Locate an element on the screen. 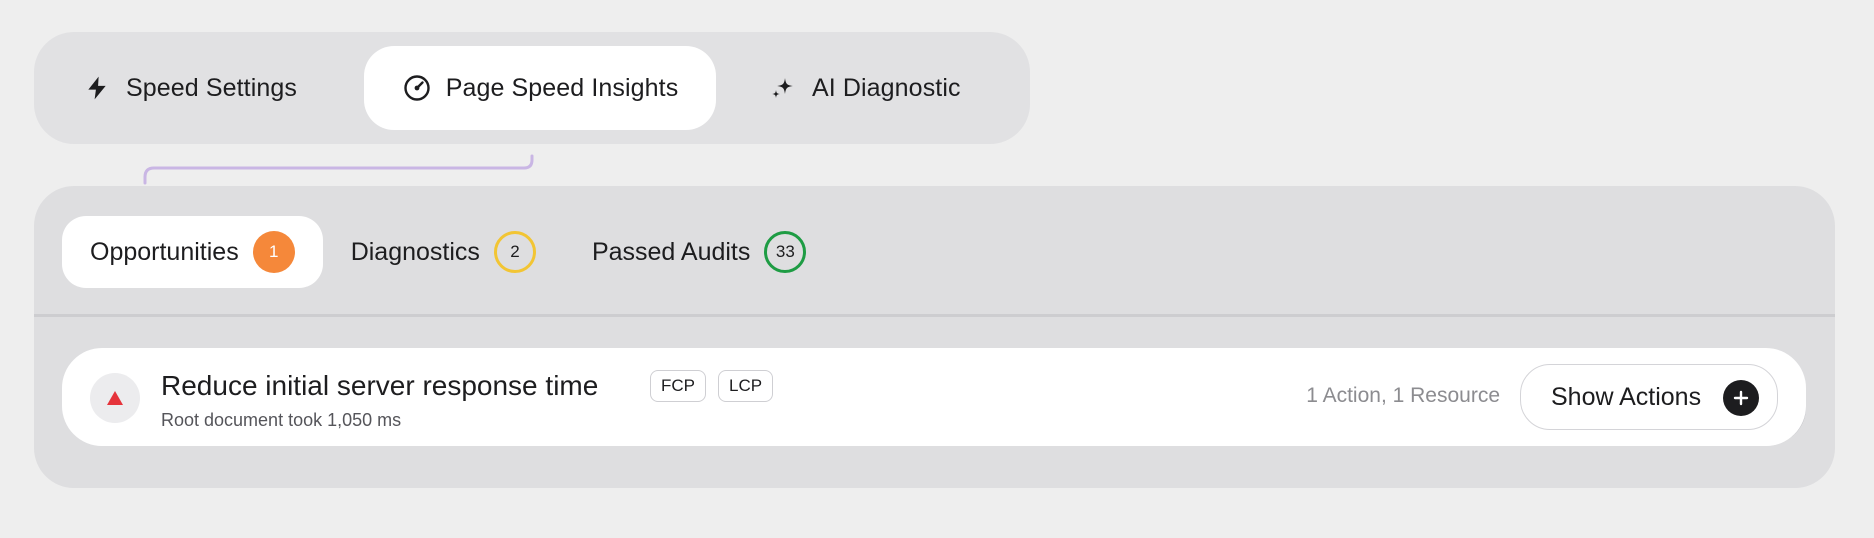 This screenshot has height=538, width=1874. audit-action-count: 1 Action, 1 Resource is located at coordinates (1403, 395).